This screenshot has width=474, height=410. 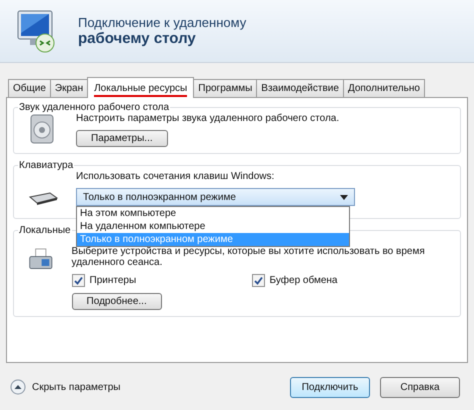 What do you see at coordinates (36, 31) in the screenshot?
I see `monitor-icon` at bounding box center [36, 31].